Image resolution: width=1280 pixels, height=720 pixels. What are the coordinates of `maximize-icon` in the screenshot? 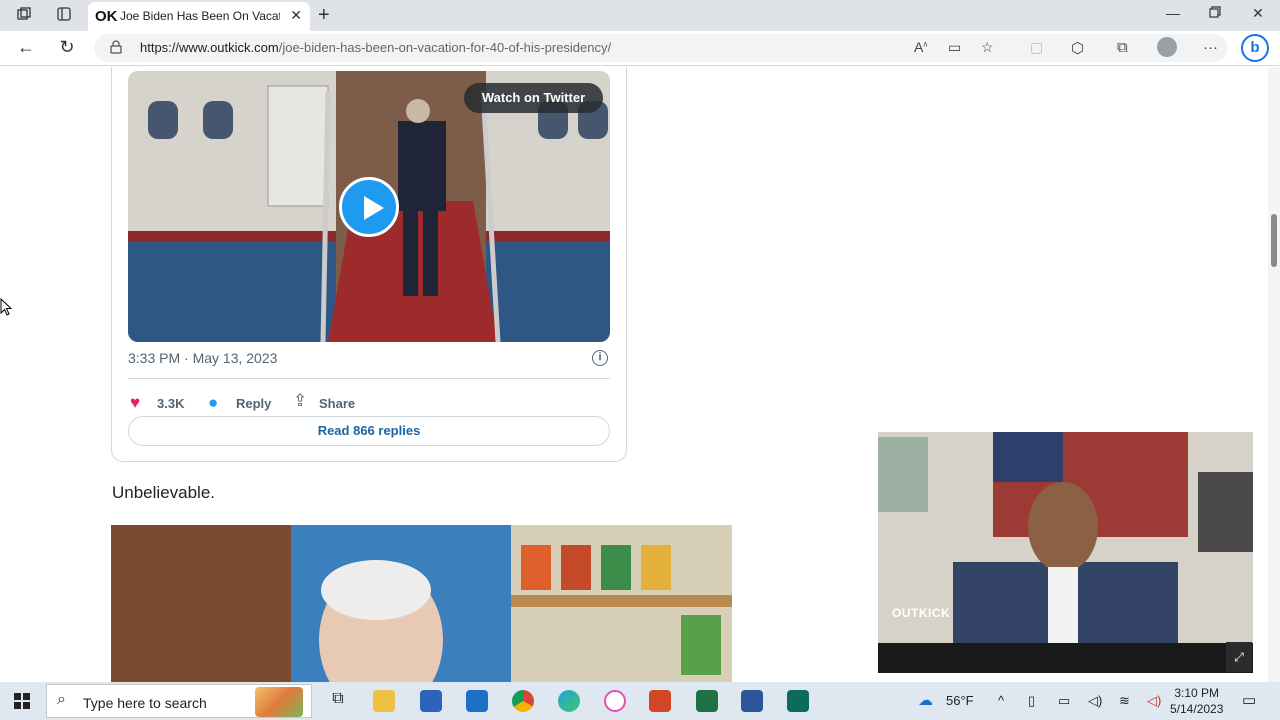 It's located at (1215, 13).